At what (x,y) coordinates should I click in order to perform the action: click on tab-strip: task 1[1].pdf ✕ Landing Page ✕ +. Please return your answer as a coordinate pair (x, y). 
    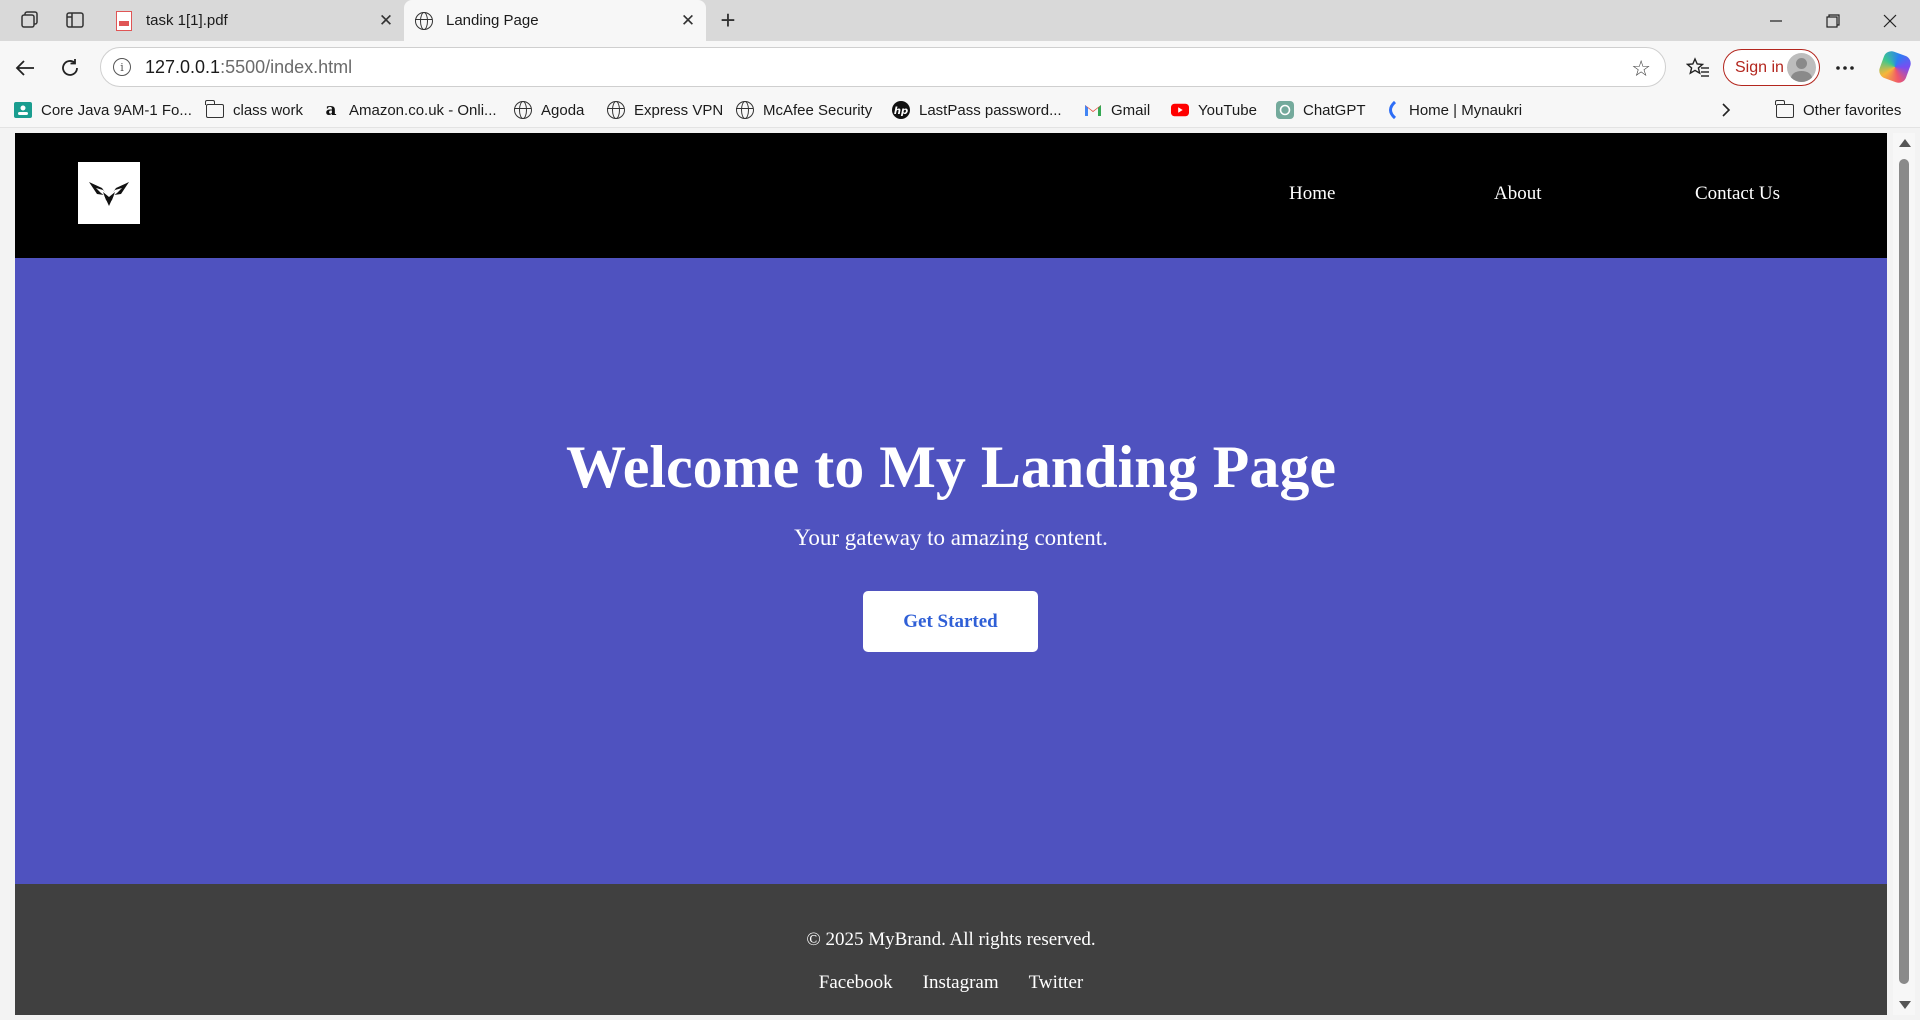
    Looking at the image, I should click on (960, 20).